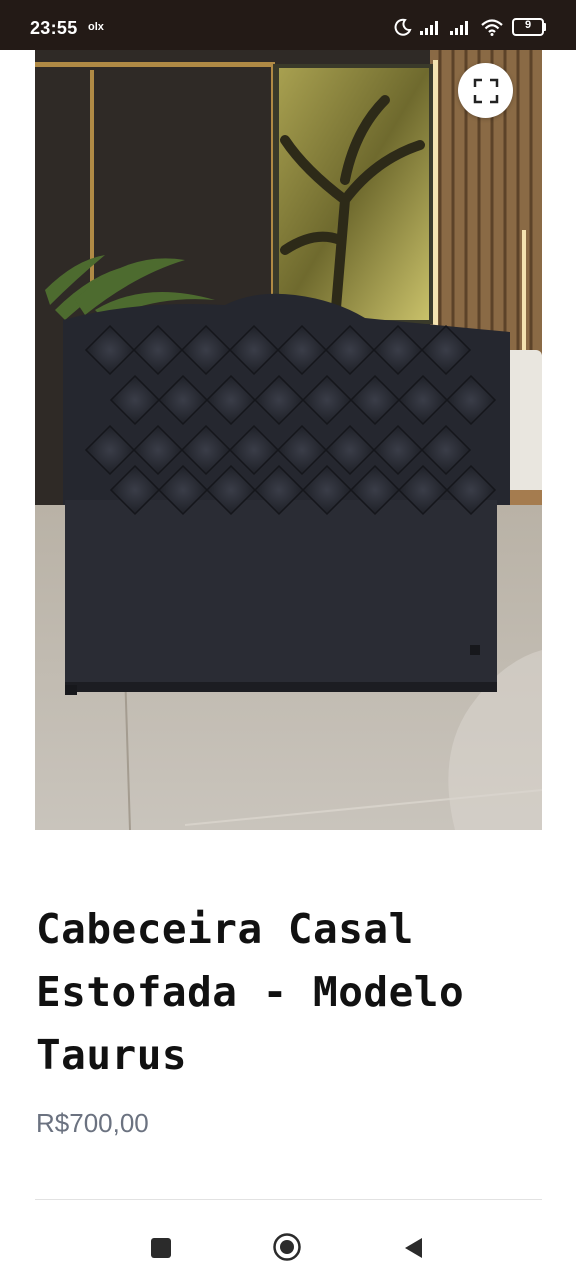  Describe the element at coordinates (413, 1248) in the screenshot. I see `back-icon` at that location.